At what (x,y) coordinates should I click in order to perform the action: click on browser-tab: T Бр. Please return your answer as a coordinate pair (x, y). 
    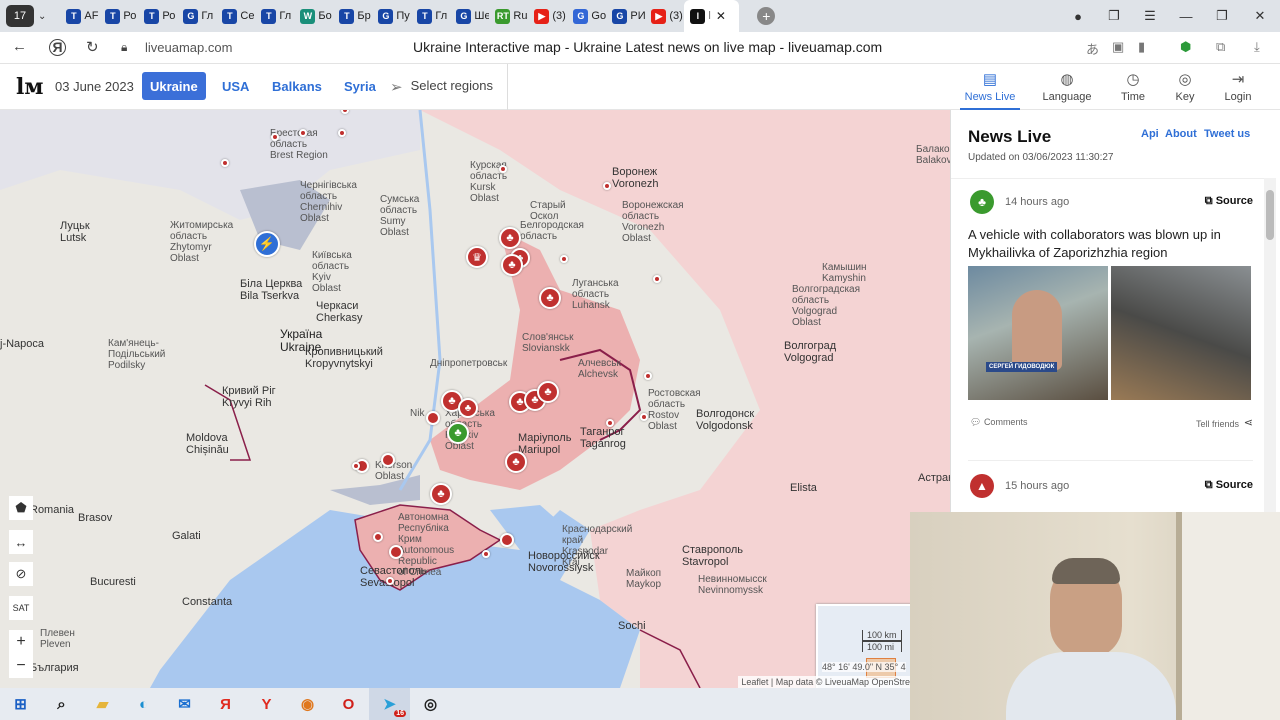
    Looking at the image, I should click on (352, 16).